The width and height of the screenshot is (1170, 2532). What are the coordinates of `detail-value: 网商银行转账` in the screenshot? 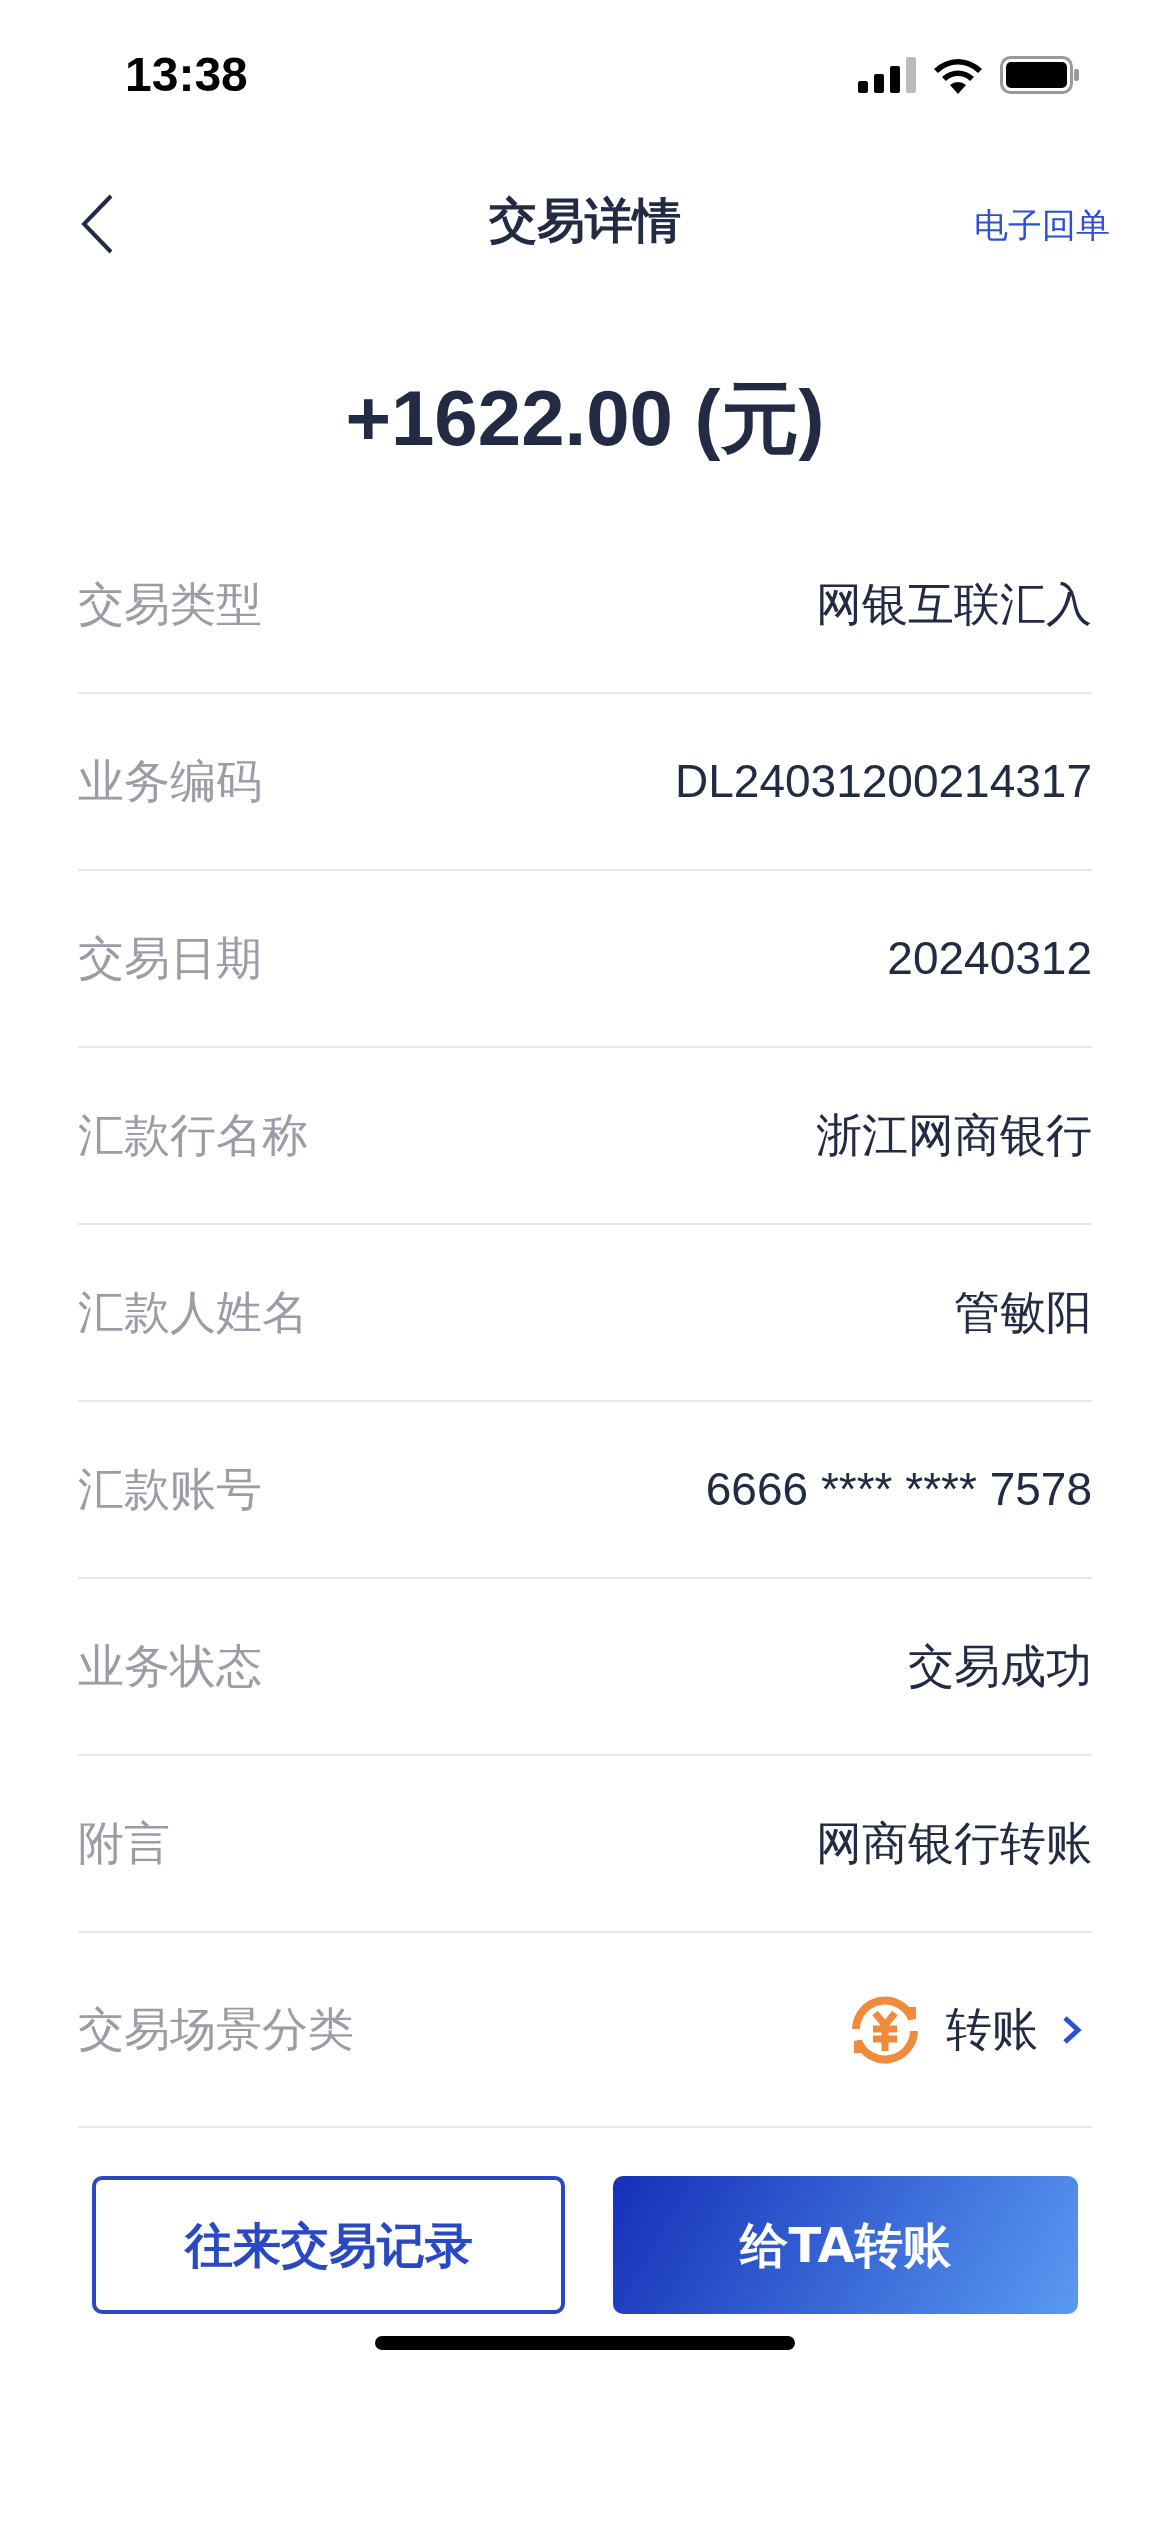 It's located at (954, 1843).